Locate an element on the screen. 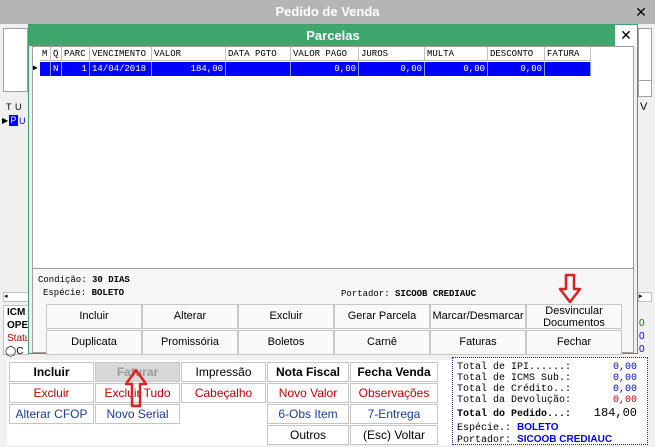  row-pointer-icon: ▶ is located at coordinates (5, 120).